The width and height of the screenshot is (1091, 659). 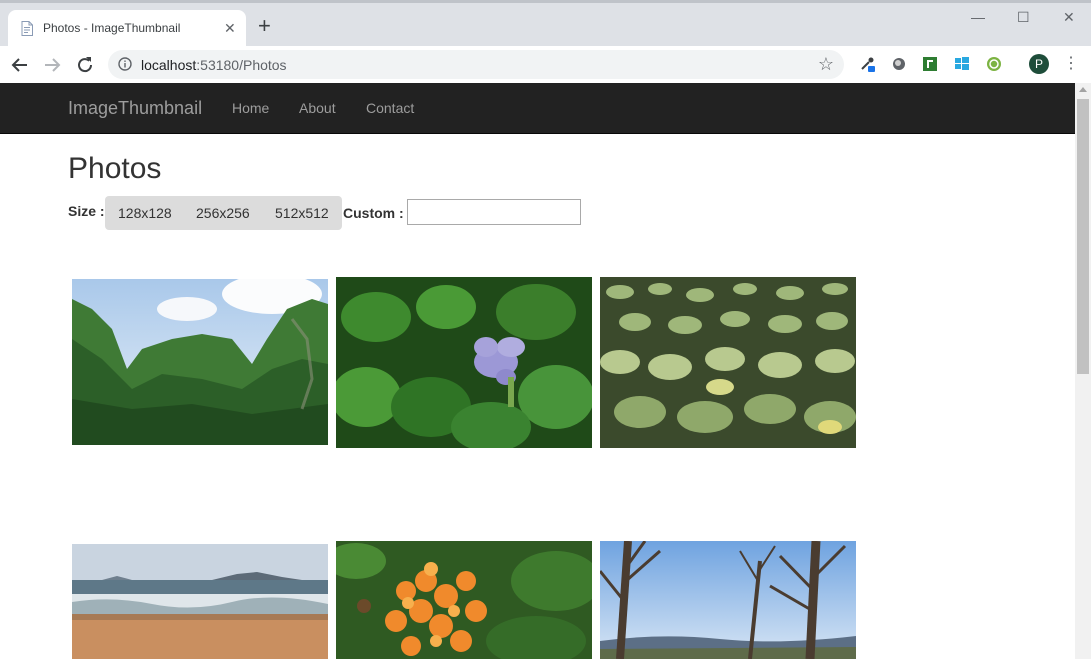 I want to click on scroll-up-arrow-icon, so click(x=1083, y=89).